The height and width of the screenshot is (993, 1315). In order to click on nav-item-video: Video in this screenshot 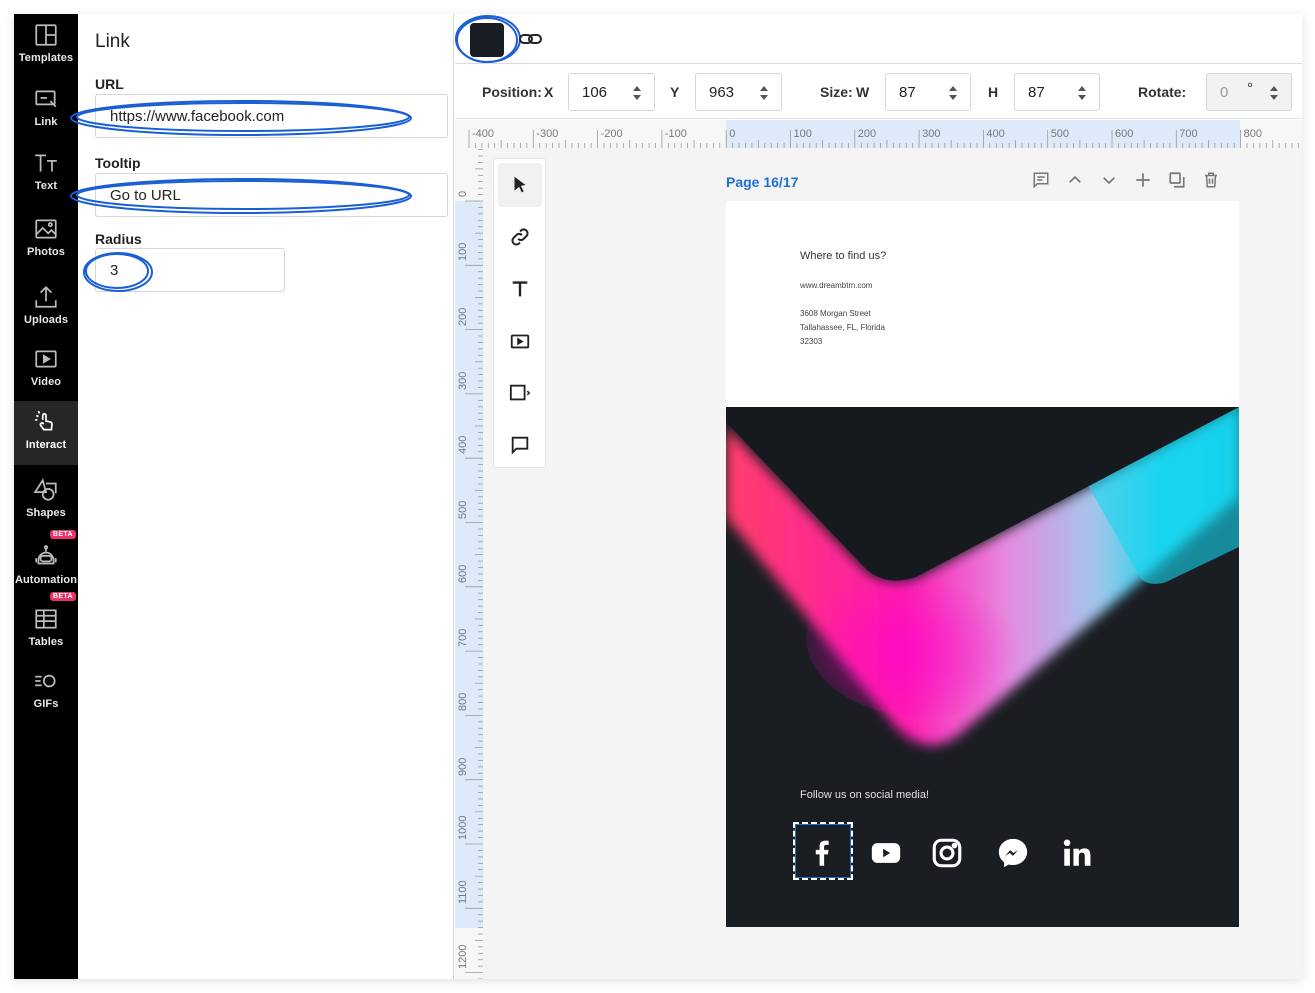, I will do `click(46, 370)`.